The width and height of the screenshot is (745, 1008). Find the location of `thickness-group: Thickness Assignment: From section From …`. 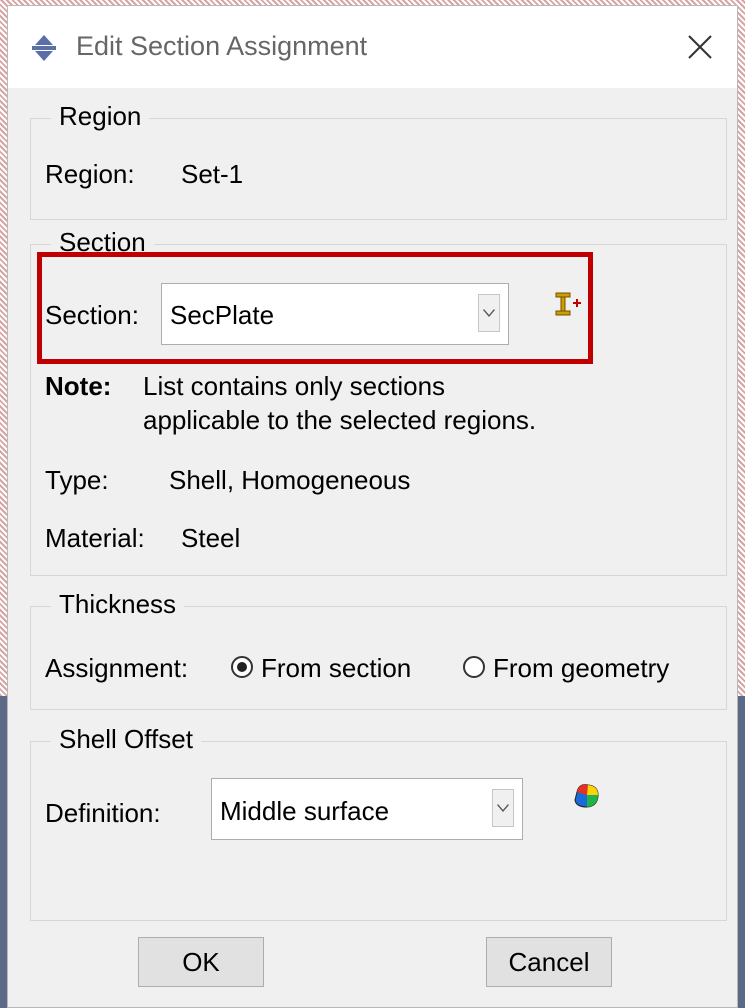

thickness-group: Thickness Assignment: From section From … is located at coordinates (378, 649).